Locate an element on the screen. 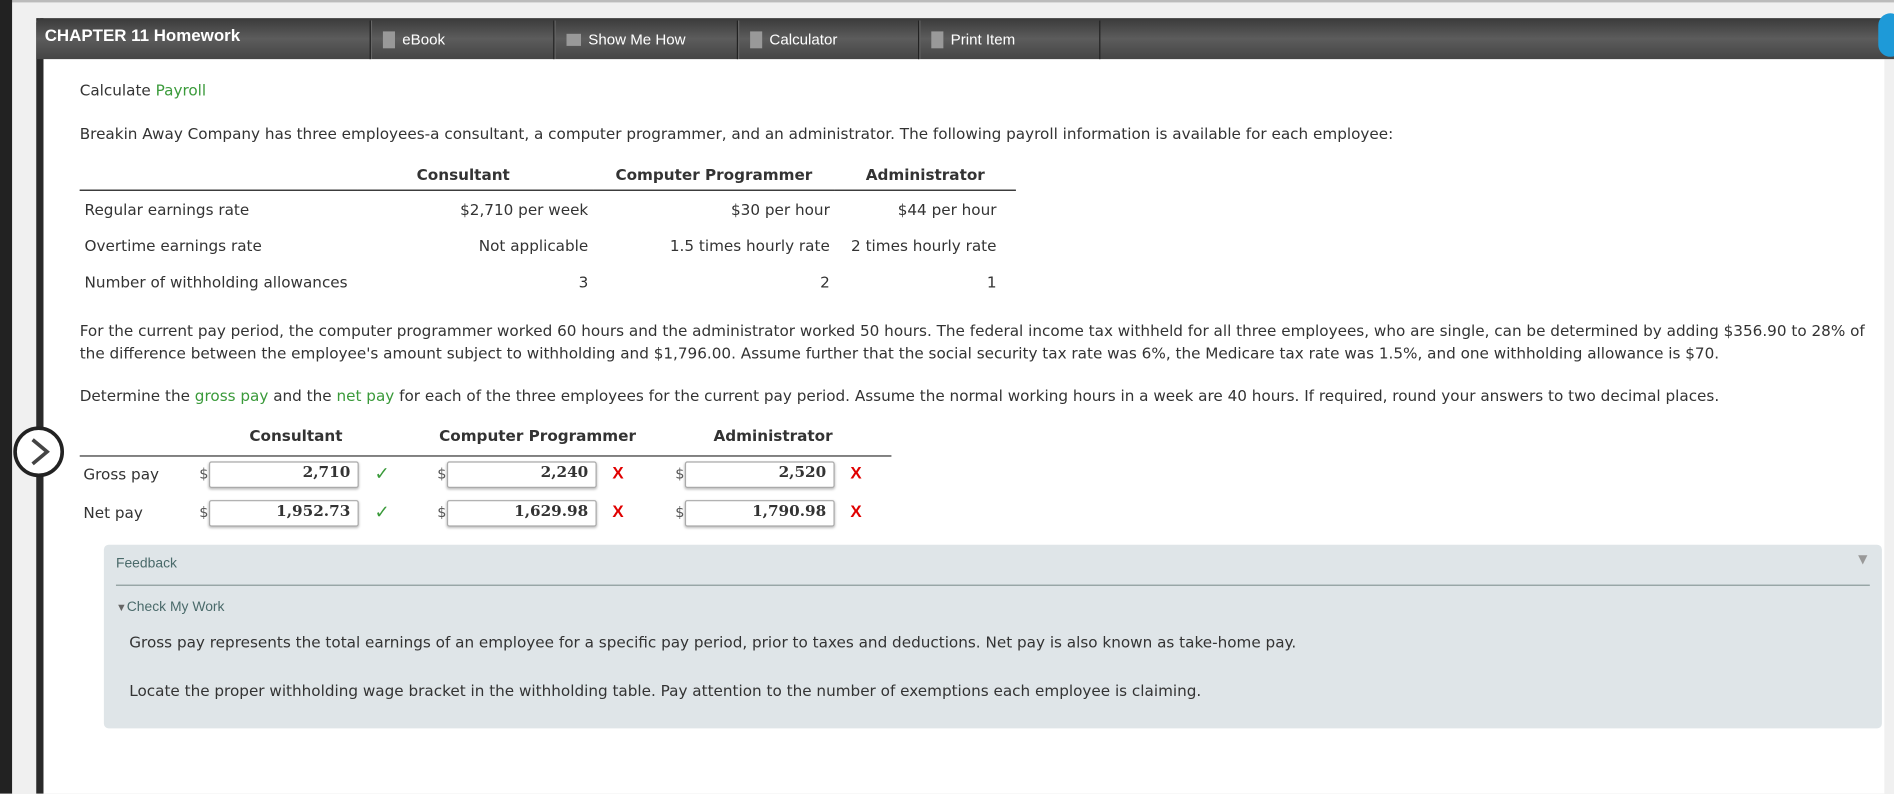  book-icon is located at coordinates (388, 40).